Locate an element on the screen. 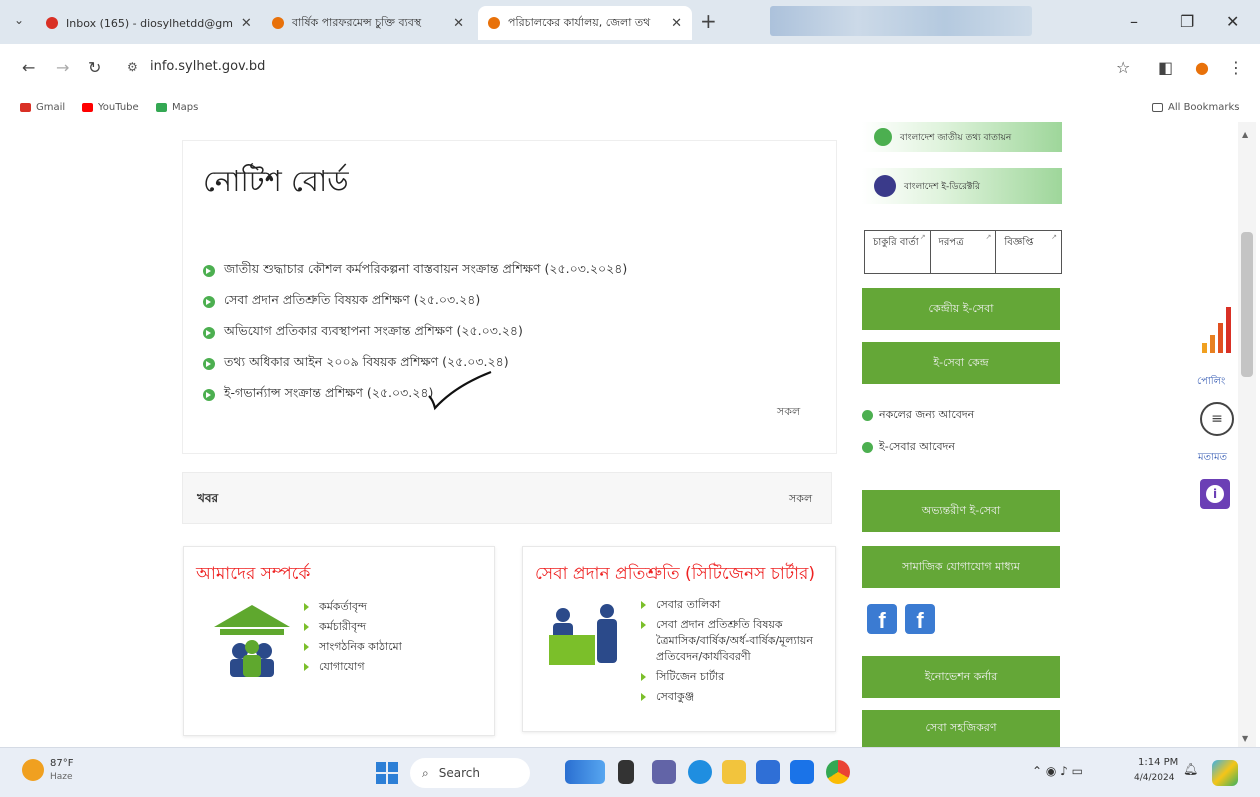  system-tray-icons: ⌃ ◉ ♪ ▭ is located at coordinates (1057, 771).